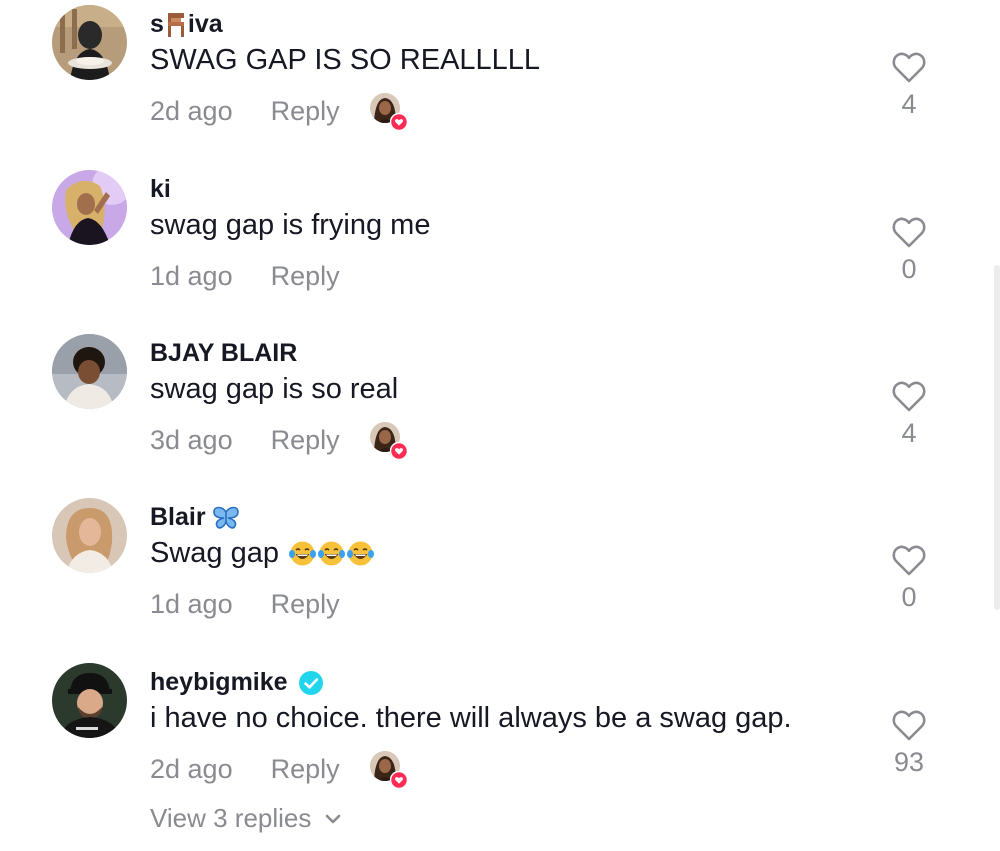 This screenshot has width=1000, height=851. What do you see at coordinates (223, 353) in the screenshot?
I see `username: BJAY BLAIR` at bounding box center [223, 353].